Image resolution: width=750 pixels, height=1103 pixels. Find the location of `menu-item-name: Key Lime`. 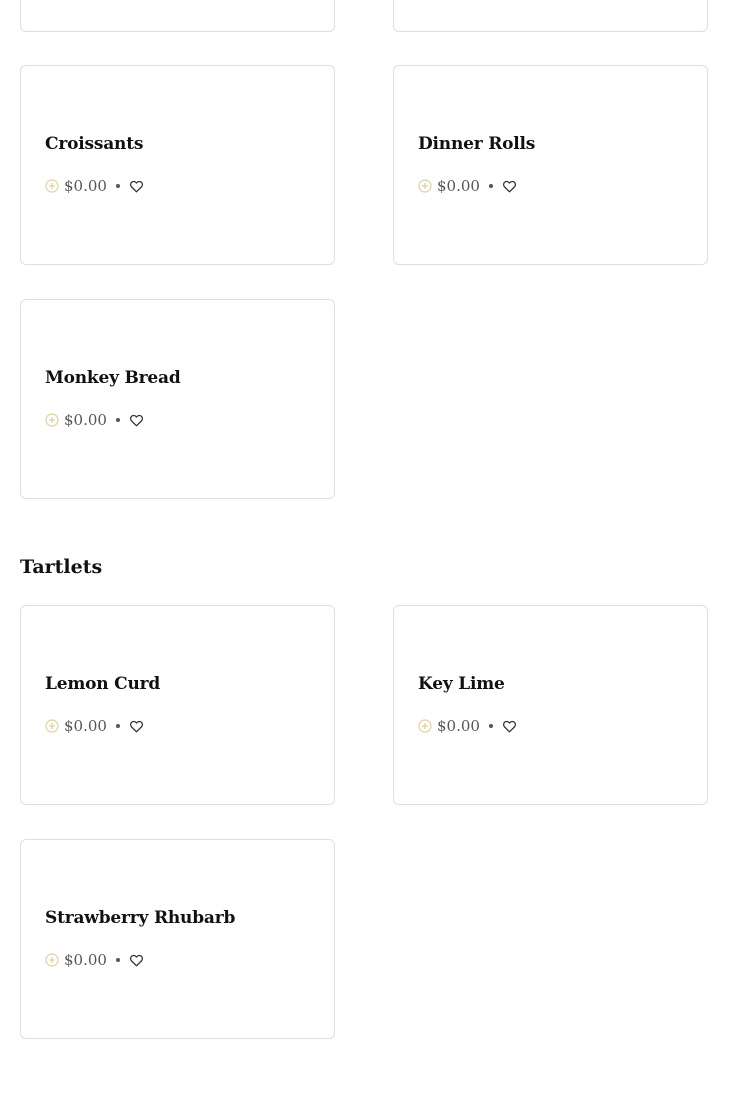

menu-item-name: Key Lime is located at coordinates (461, 684).